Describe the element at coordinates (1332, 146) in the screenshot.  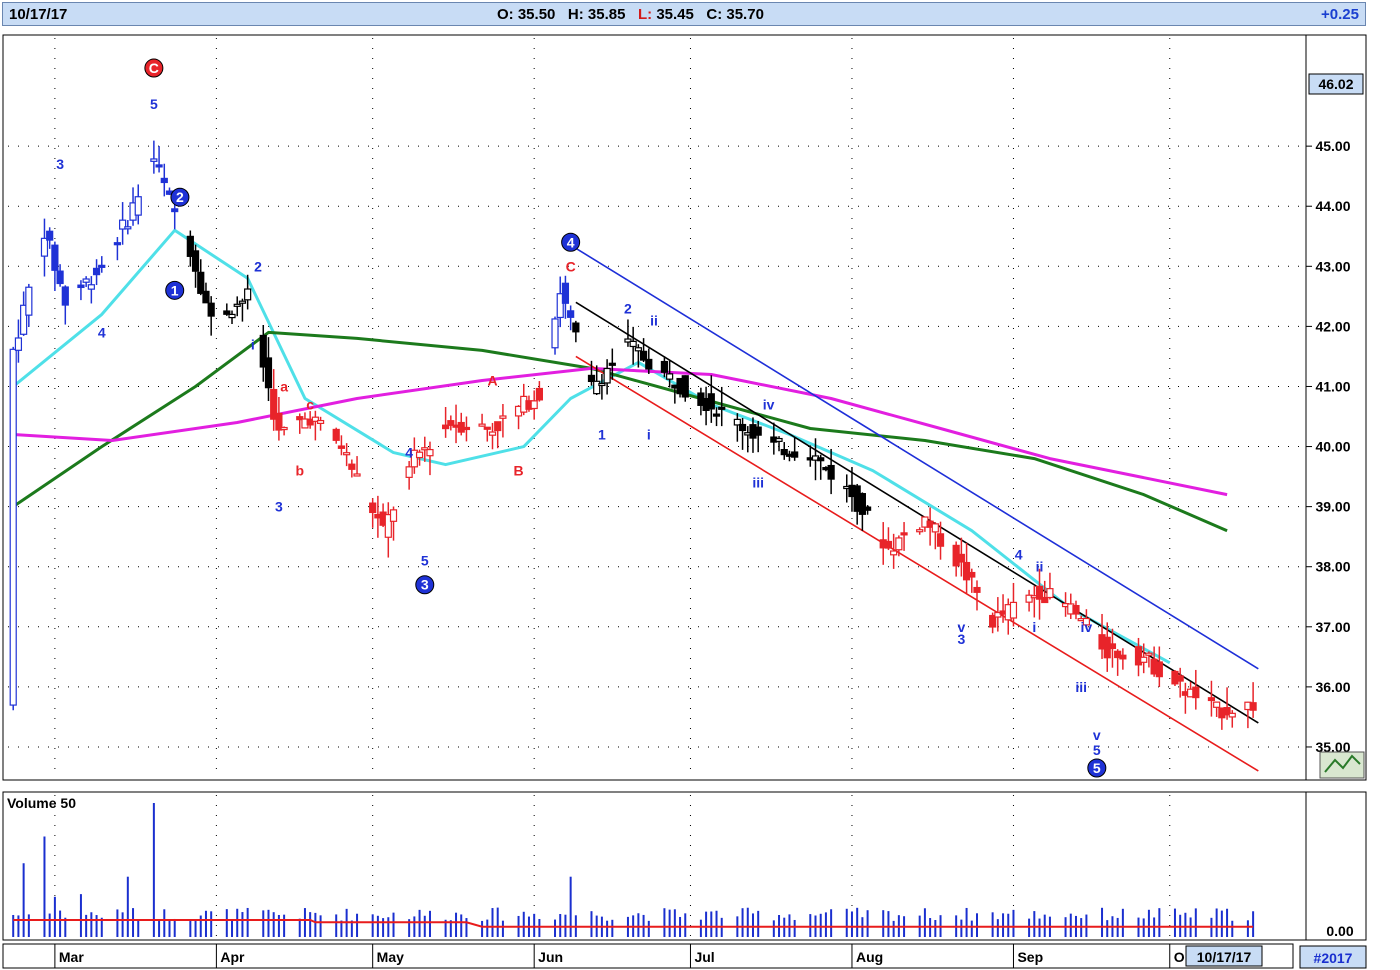
I see `price-tick-label: 45.00` at that location.